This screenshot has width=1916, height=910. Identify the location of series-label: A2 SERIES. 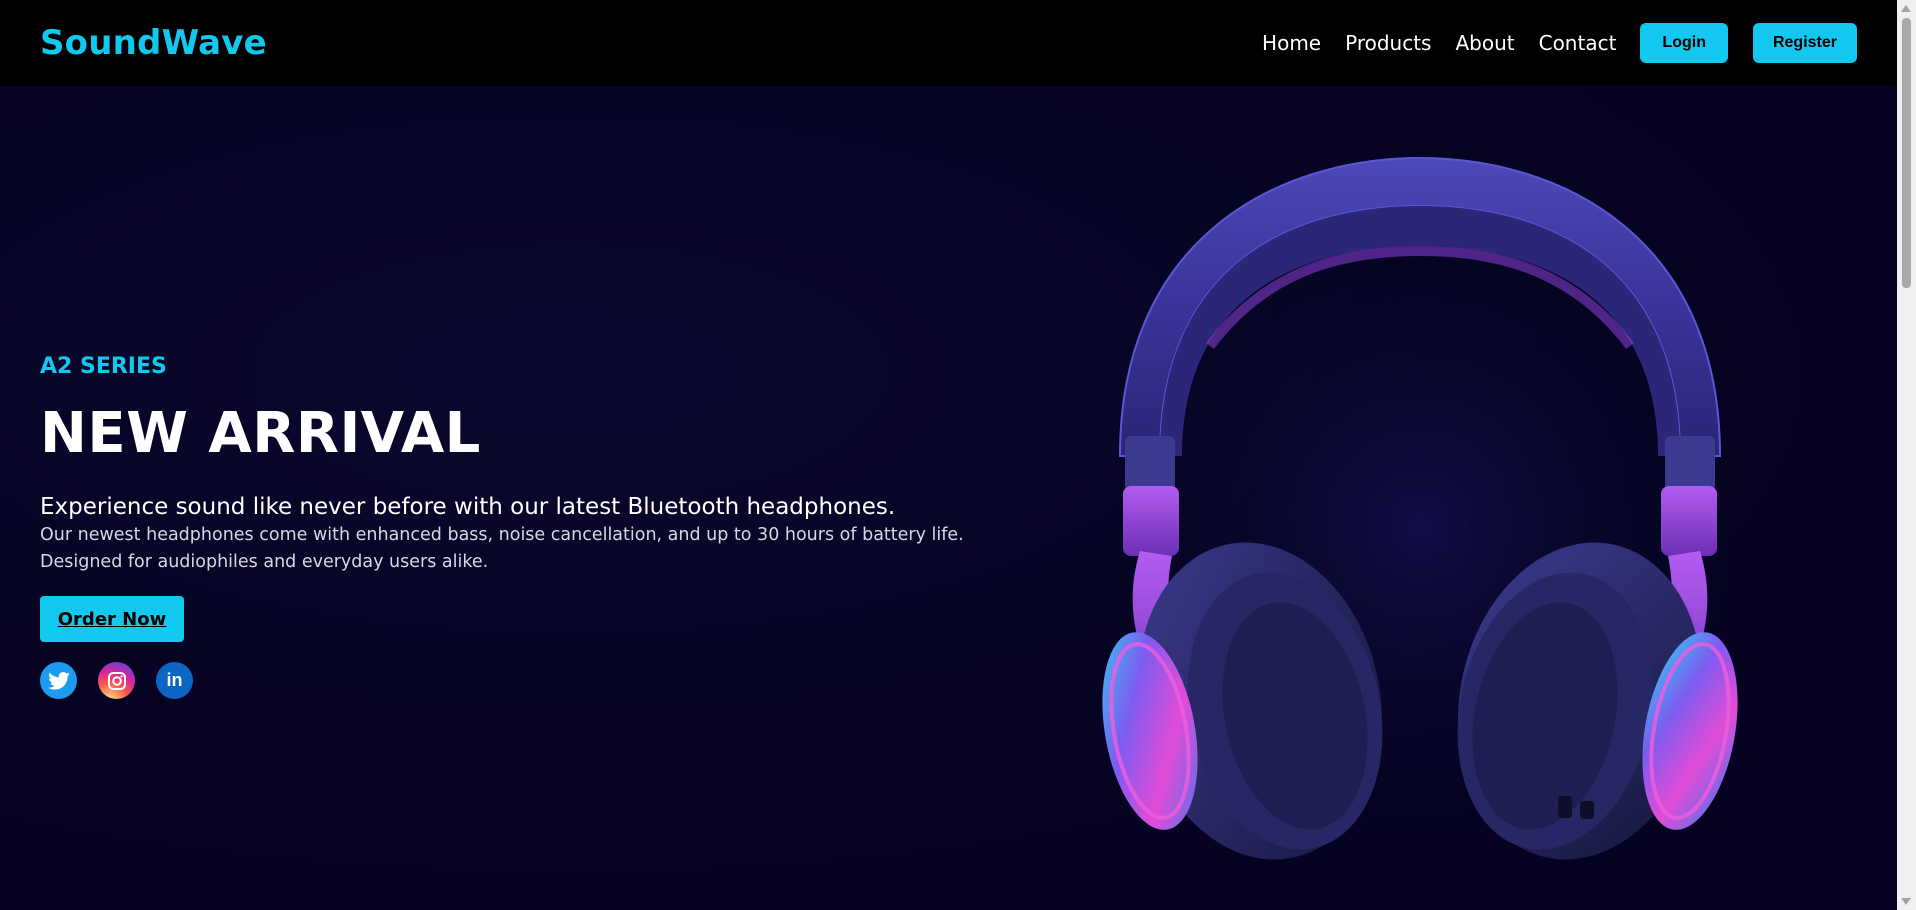
(103, 366).